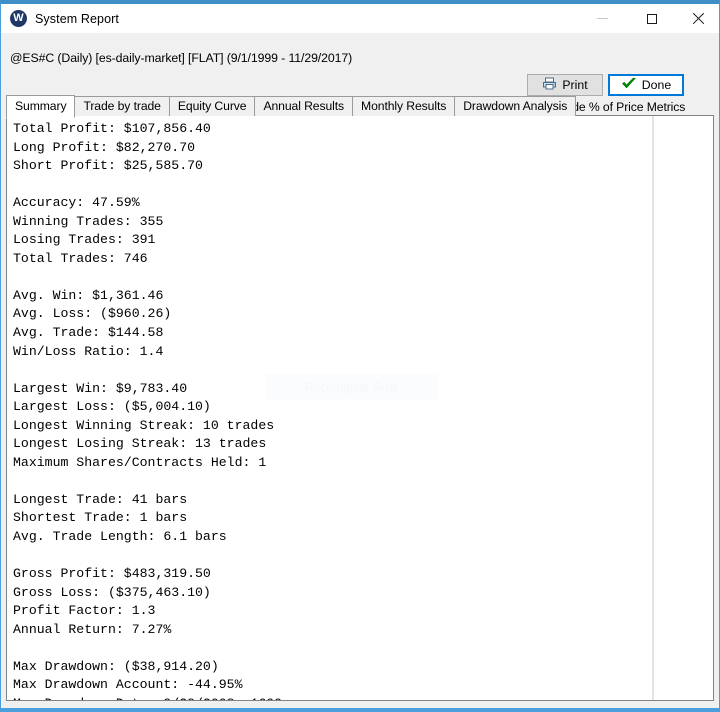 This screenshot has height=712, width=720. Describe the element at coordinates (575, 84) in the screenshot. I see `print-button-label: Print` at that location.